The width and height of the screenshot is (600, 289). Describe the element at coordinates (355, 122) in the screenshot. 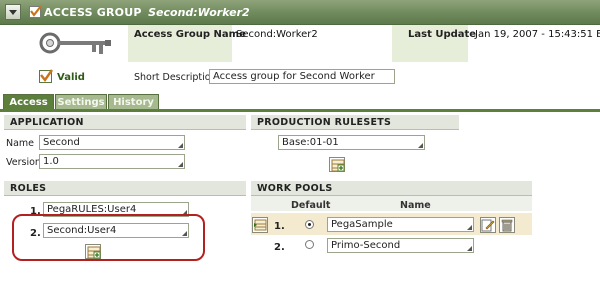

I see `production-rulesets-section-header: PRODUCTION RULESETS` at that location.